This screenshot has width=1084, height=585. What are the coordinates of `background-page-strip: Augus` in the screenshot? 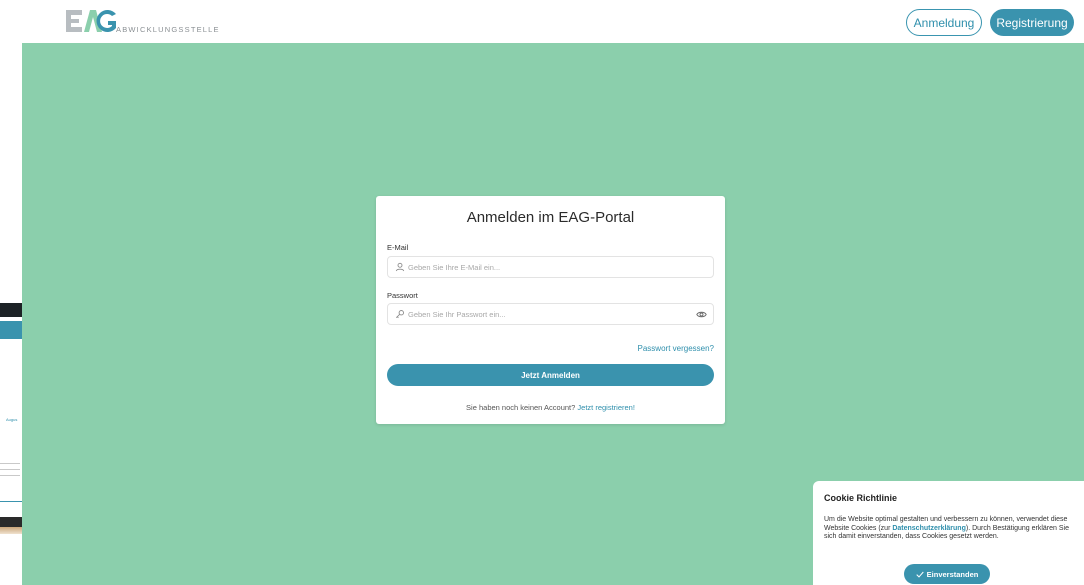 It's located at (11, 314).